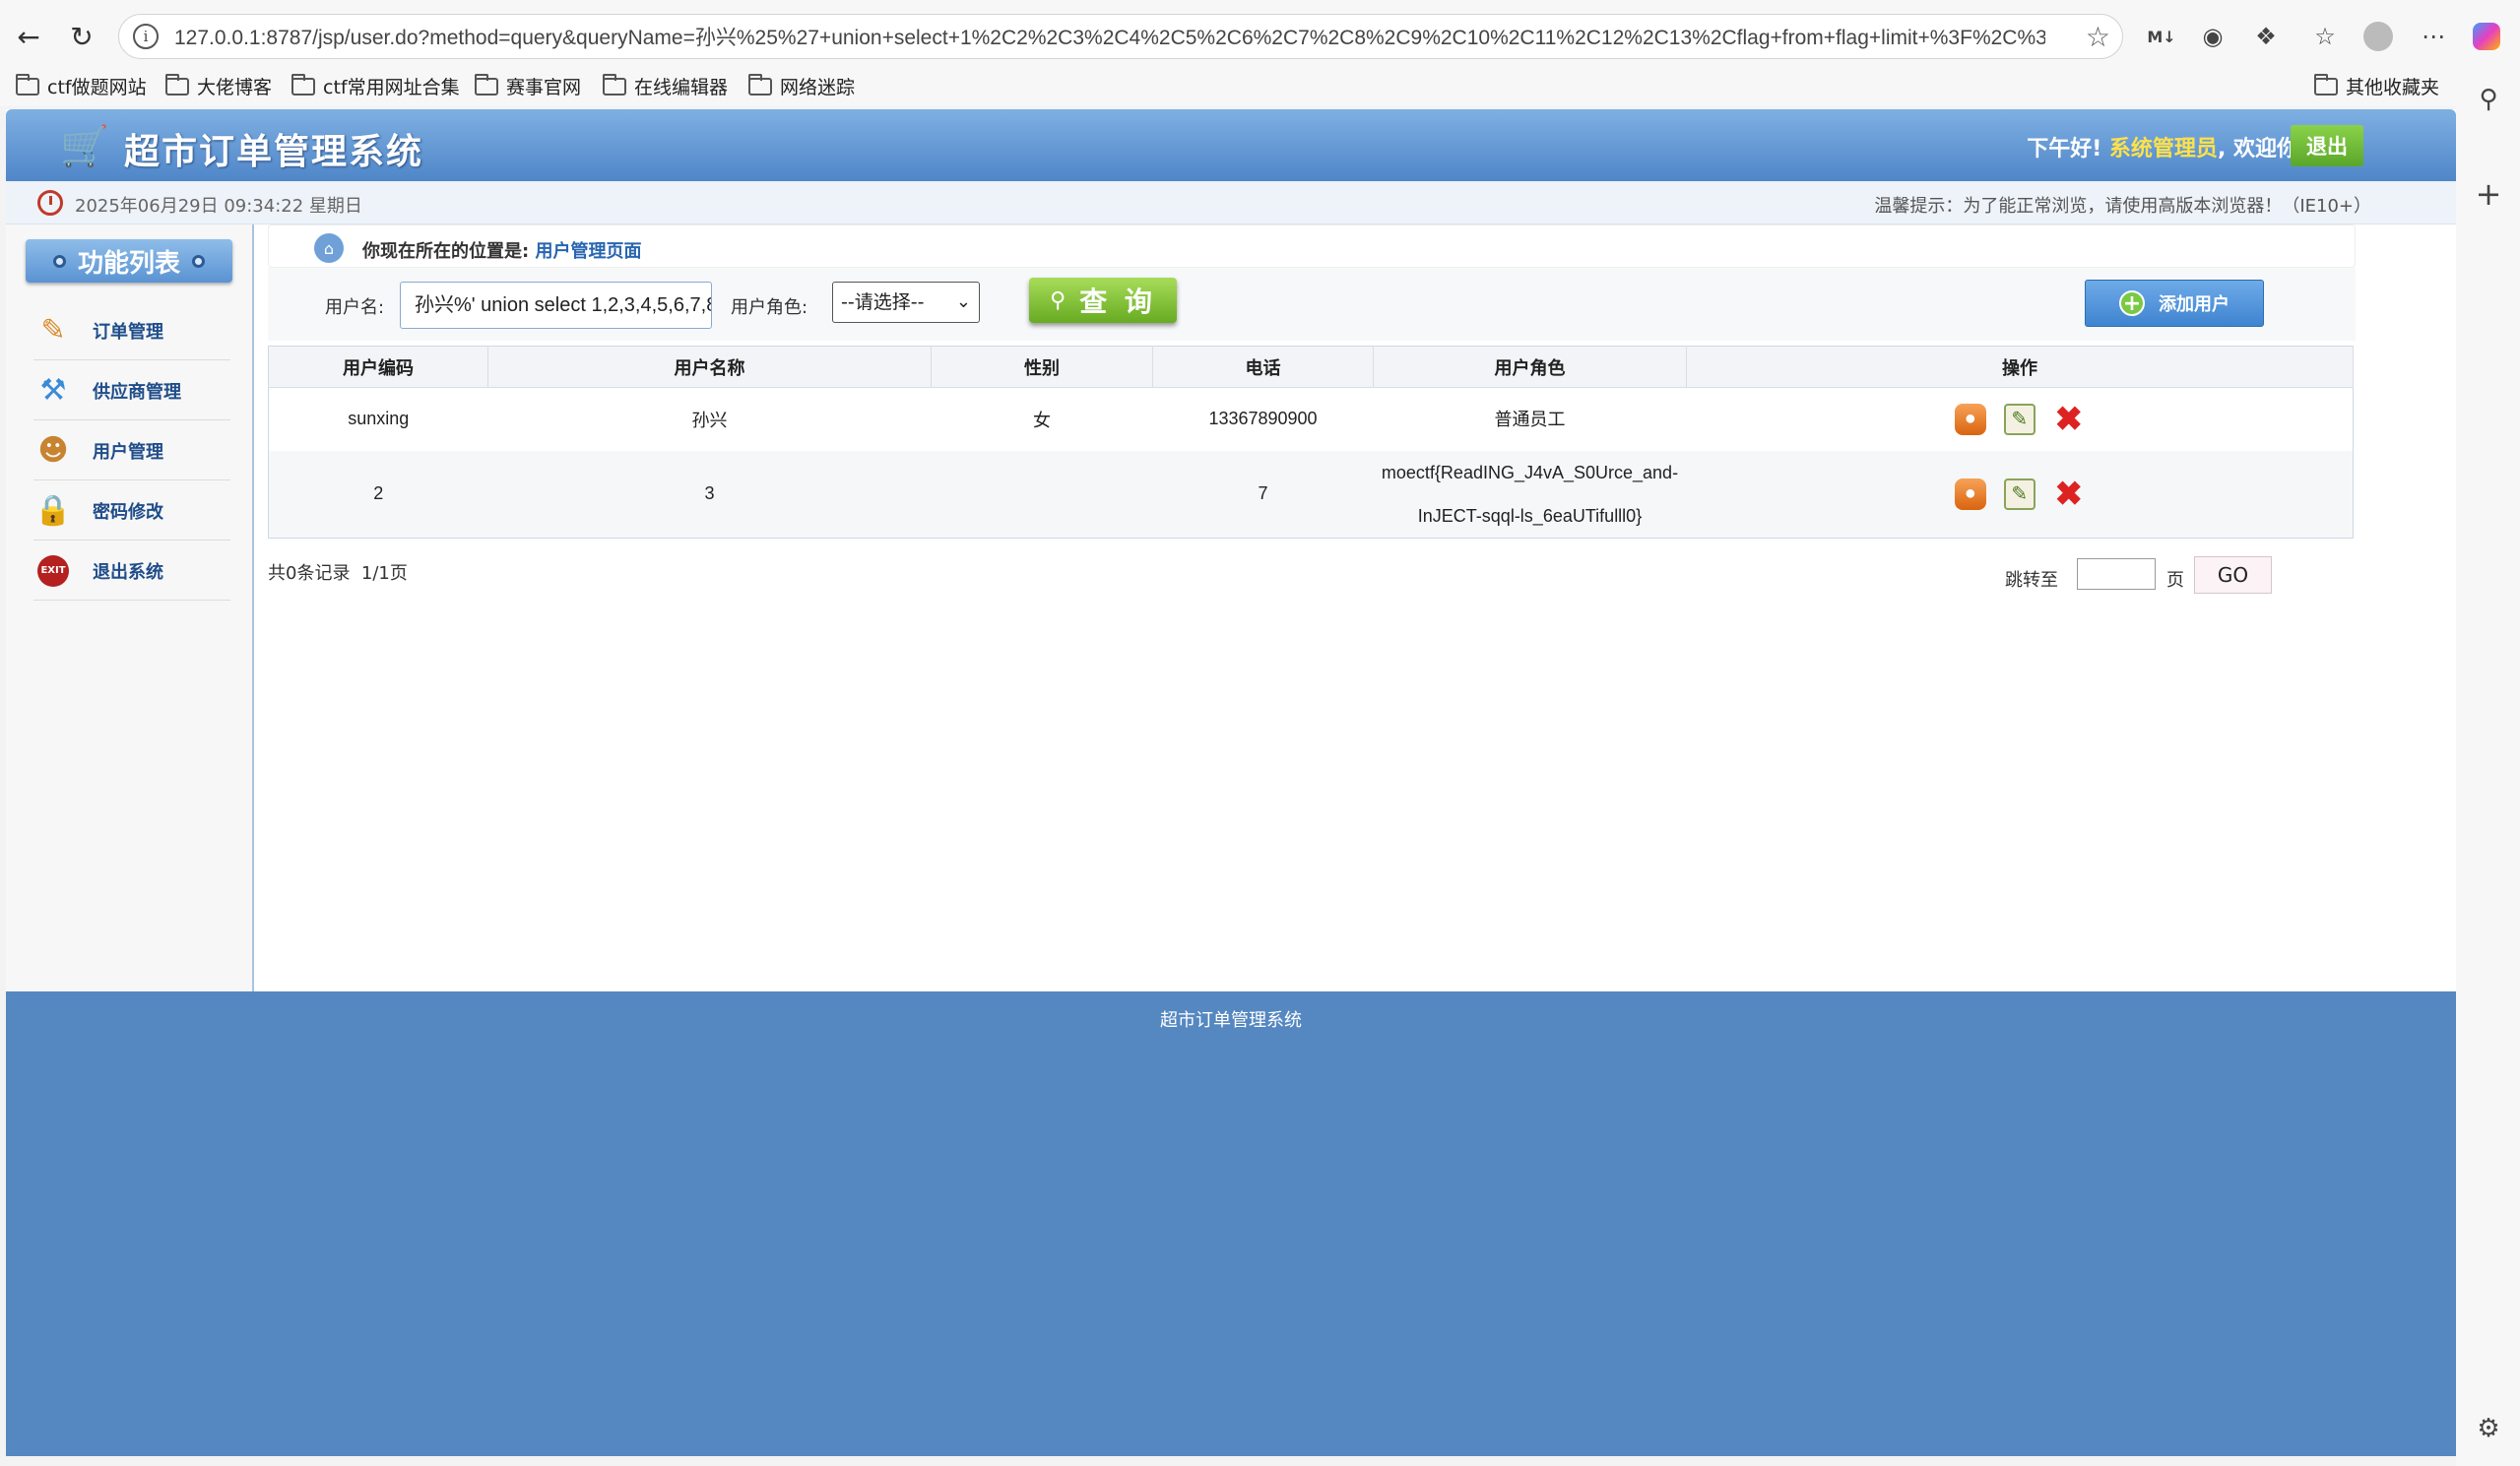 This screenshot has height=1466, width=2520. What do you see at coordinates (131, 330) in the screenshot?
I see `sidebar-item-orders: ✎ 订单管理` at bounding box center [131, 330].